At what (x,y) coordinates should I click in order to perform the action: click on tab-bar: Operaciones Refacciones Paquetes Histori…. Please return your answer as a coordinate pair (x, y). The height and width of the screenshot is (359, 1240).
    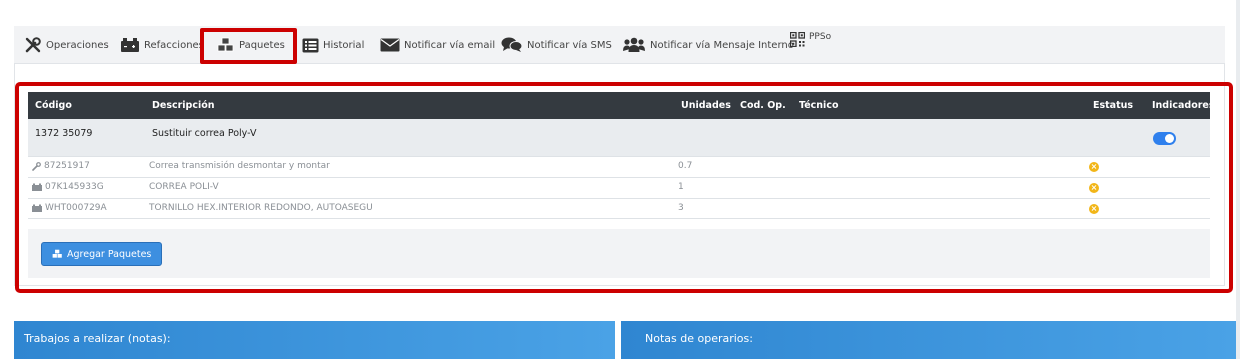
    Looking at the image, I should click on (619, 45).